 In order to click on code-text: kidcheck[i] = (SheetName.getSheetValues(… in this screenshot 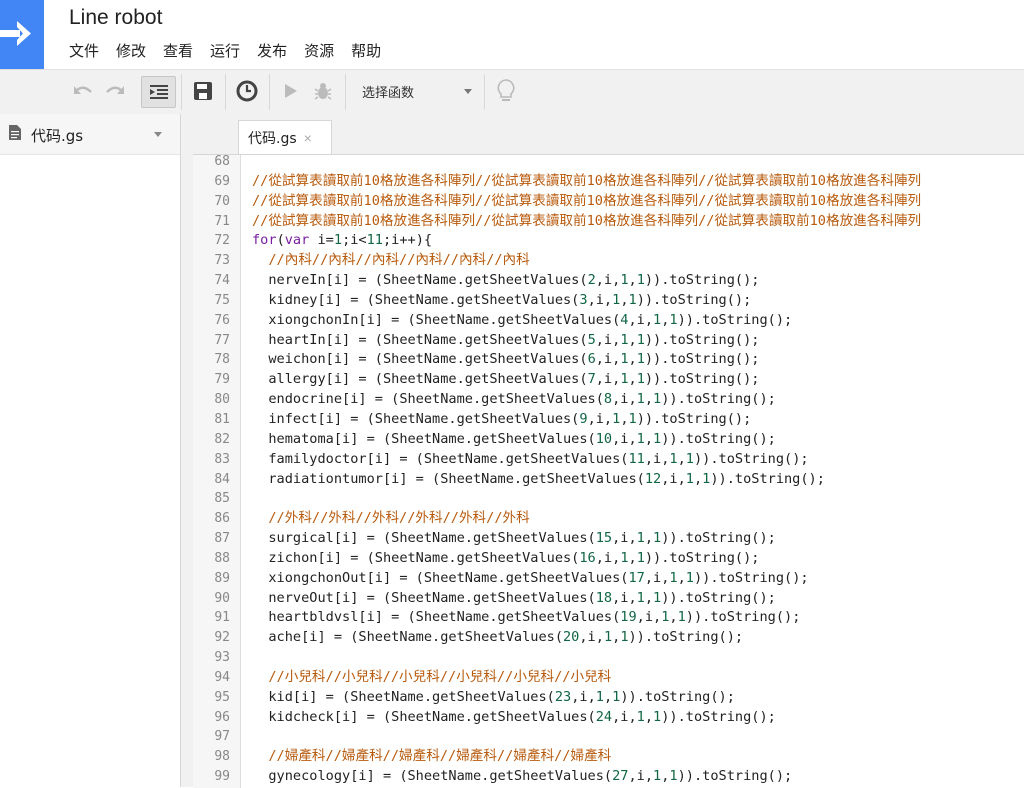, I will do `click(514, 716)`.